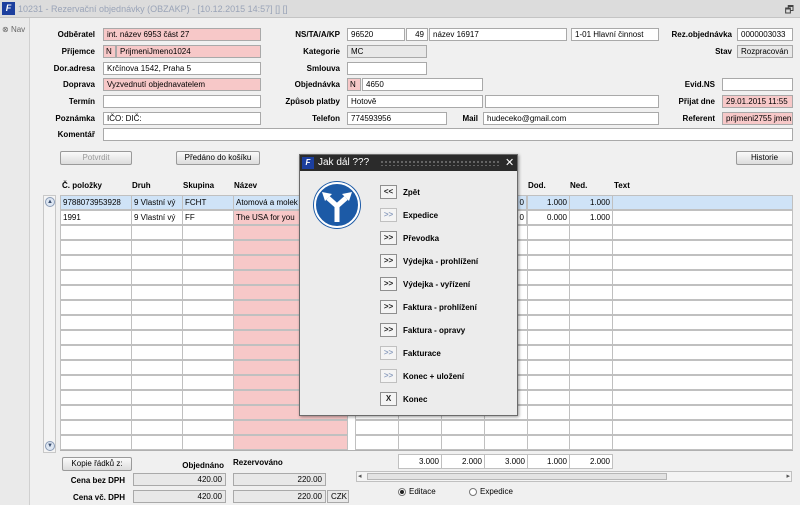 The width and height of the screenshot is (800, 505). I want to click on termin-field, so click(182, 101).